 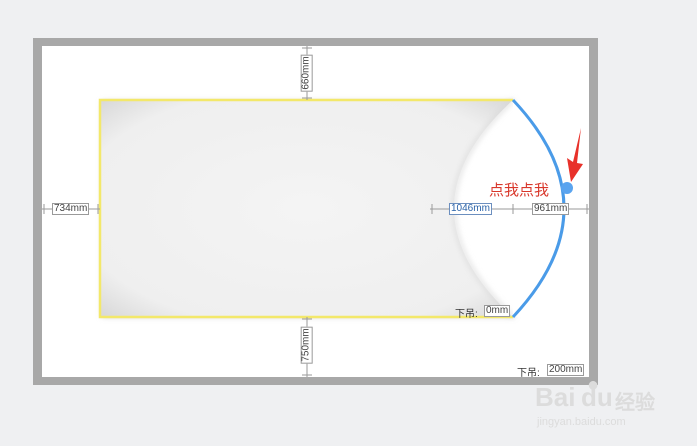 What do you see at coordinates (566, 370) in the screenshot?
I see `drop-outer-value: 200mm` at bounding box center [566, 370].